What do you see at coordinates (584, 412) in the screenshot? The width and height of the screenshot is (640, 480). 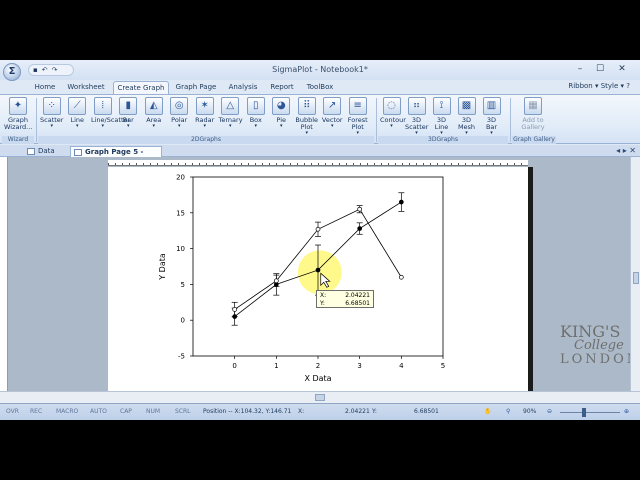 I see `zoom-slider-thumb` at bounding box center [584, 412].